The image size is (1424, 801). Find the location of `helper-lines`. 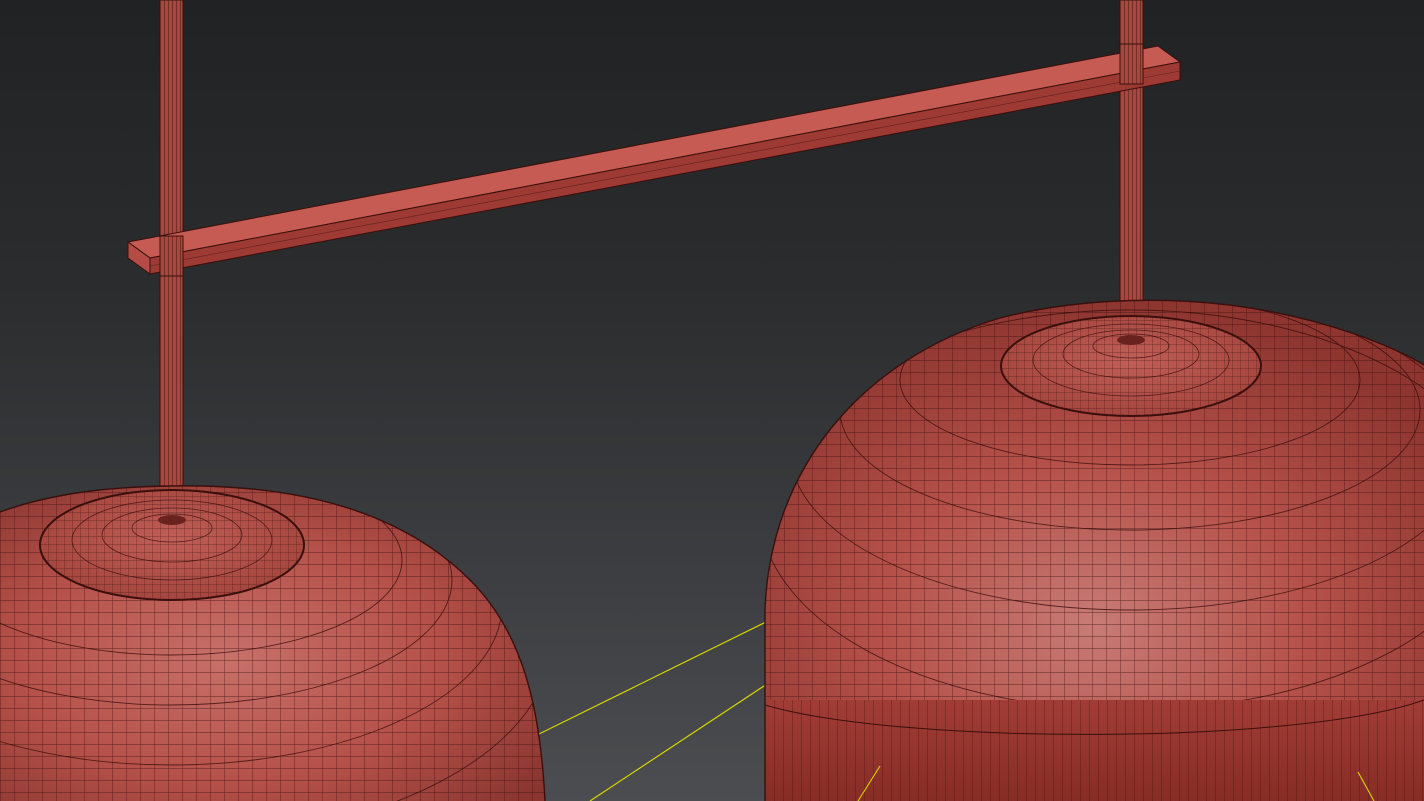

helper-lines is located at coordinates (652, 710).